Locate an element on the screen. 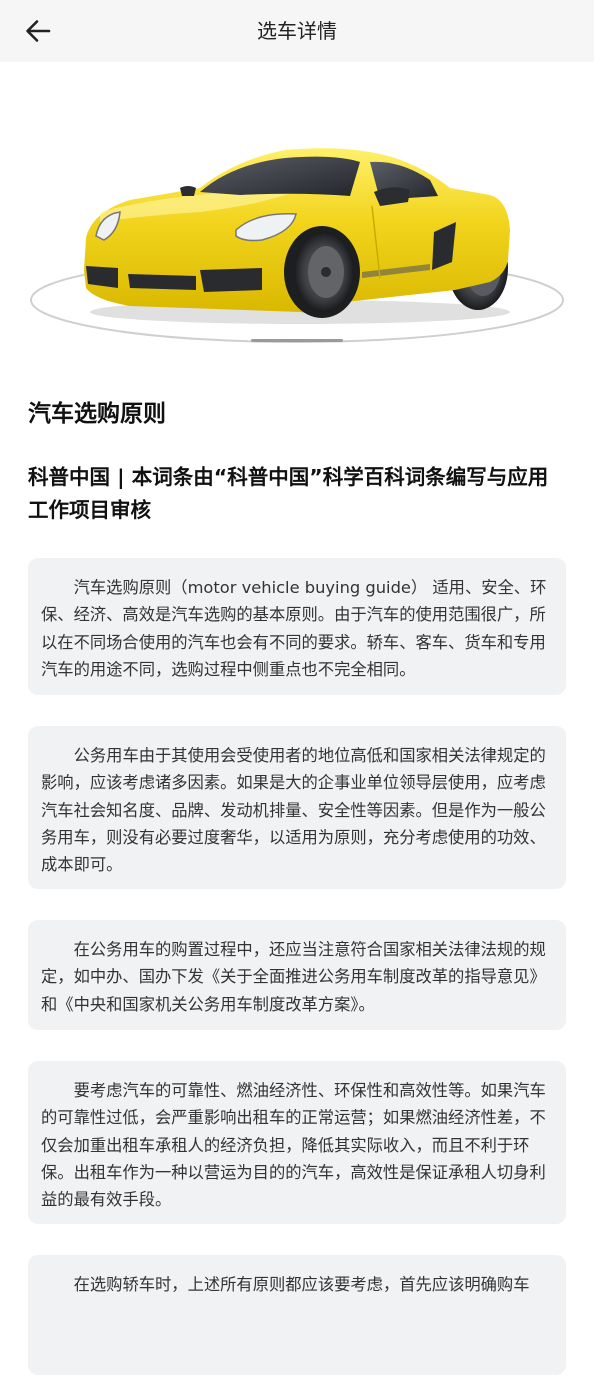  paragraph-card: 在选购轿车时，上述所有原则都应该要考虑，首先应该明确购车 is located at coordinates (297, 1315).